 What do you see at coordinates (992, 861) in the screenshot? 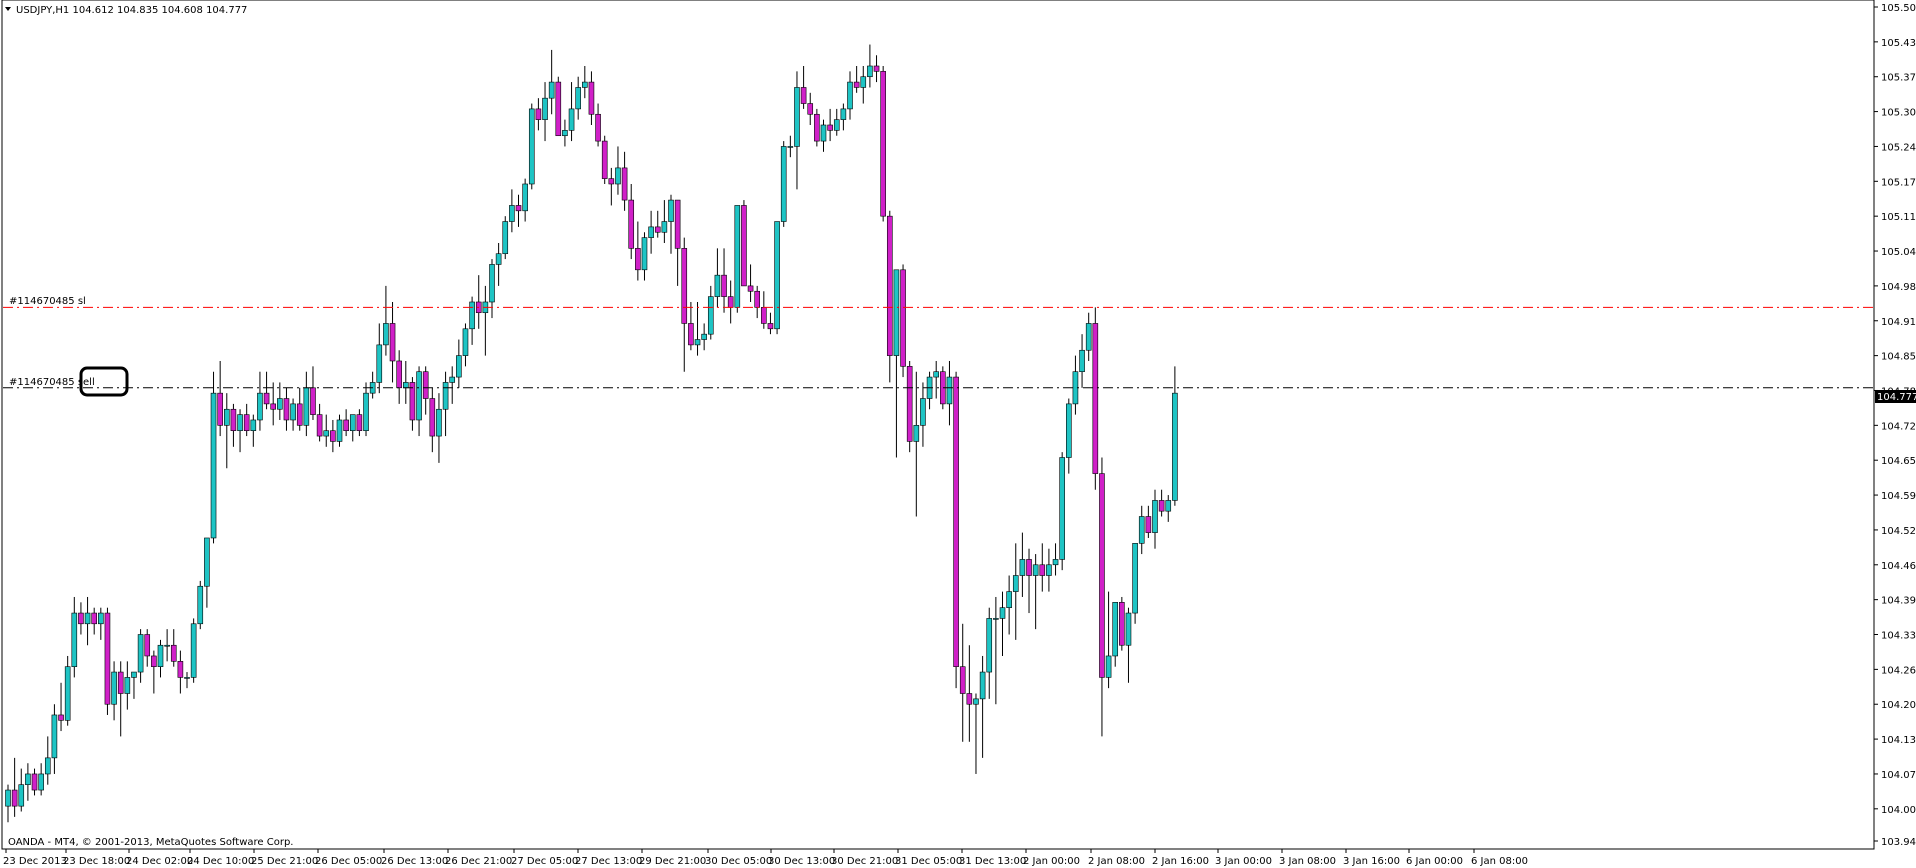
I see `time-tick-label: 31 Dec 13:00` at bounding box center [992, 861].